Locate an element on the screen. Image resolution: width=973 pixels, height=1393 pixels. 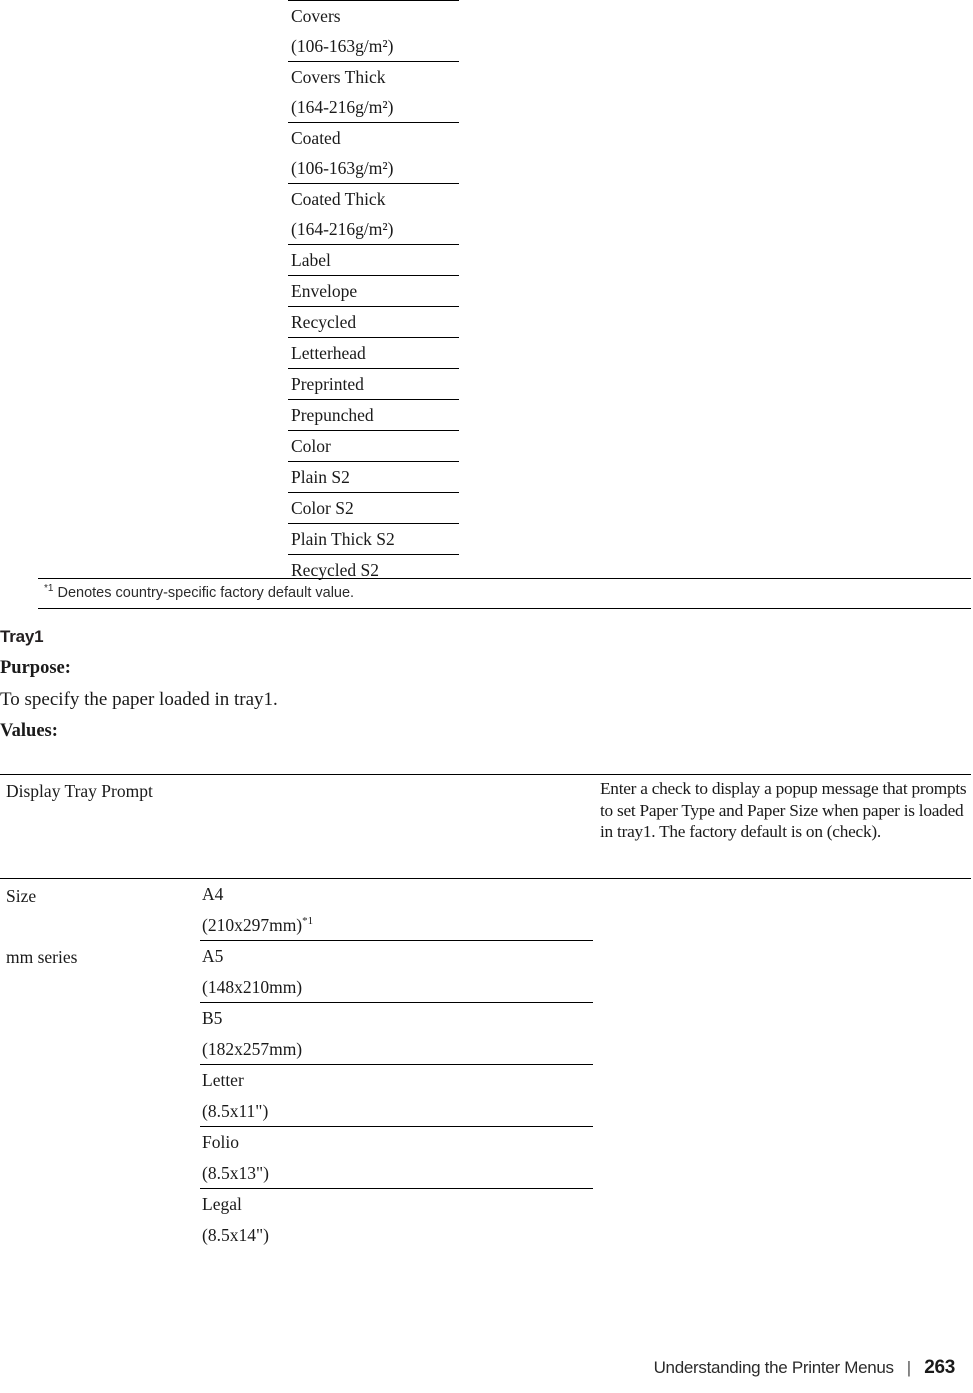
size-option: Letter (8.5x11") is located at coordinates (396, 1096).